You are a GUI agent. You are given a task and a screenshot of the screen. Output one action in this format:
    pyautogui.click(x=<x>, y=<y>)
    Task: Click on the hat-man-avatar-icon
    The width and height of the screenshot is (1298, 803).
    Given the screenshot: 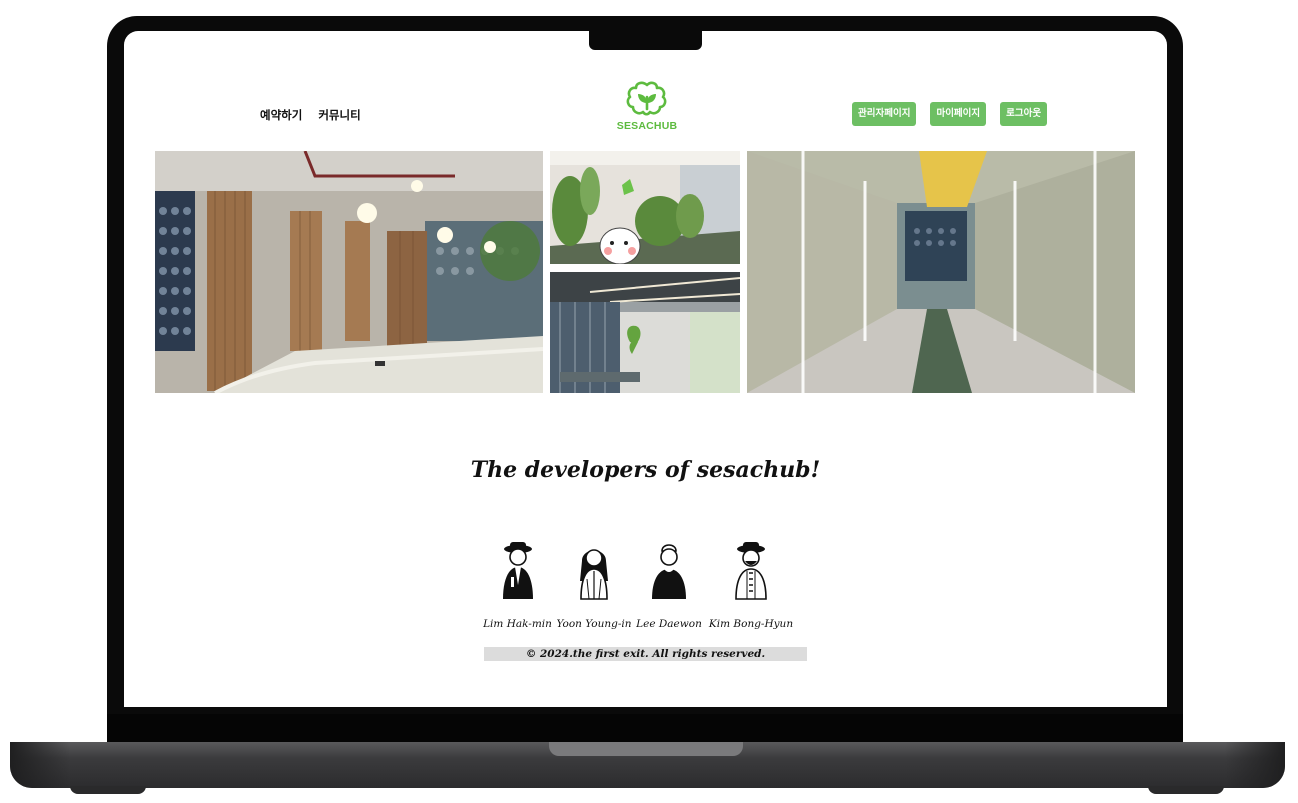 What is the action you would take?
    pyautogui.click(x=517, y=570)
    